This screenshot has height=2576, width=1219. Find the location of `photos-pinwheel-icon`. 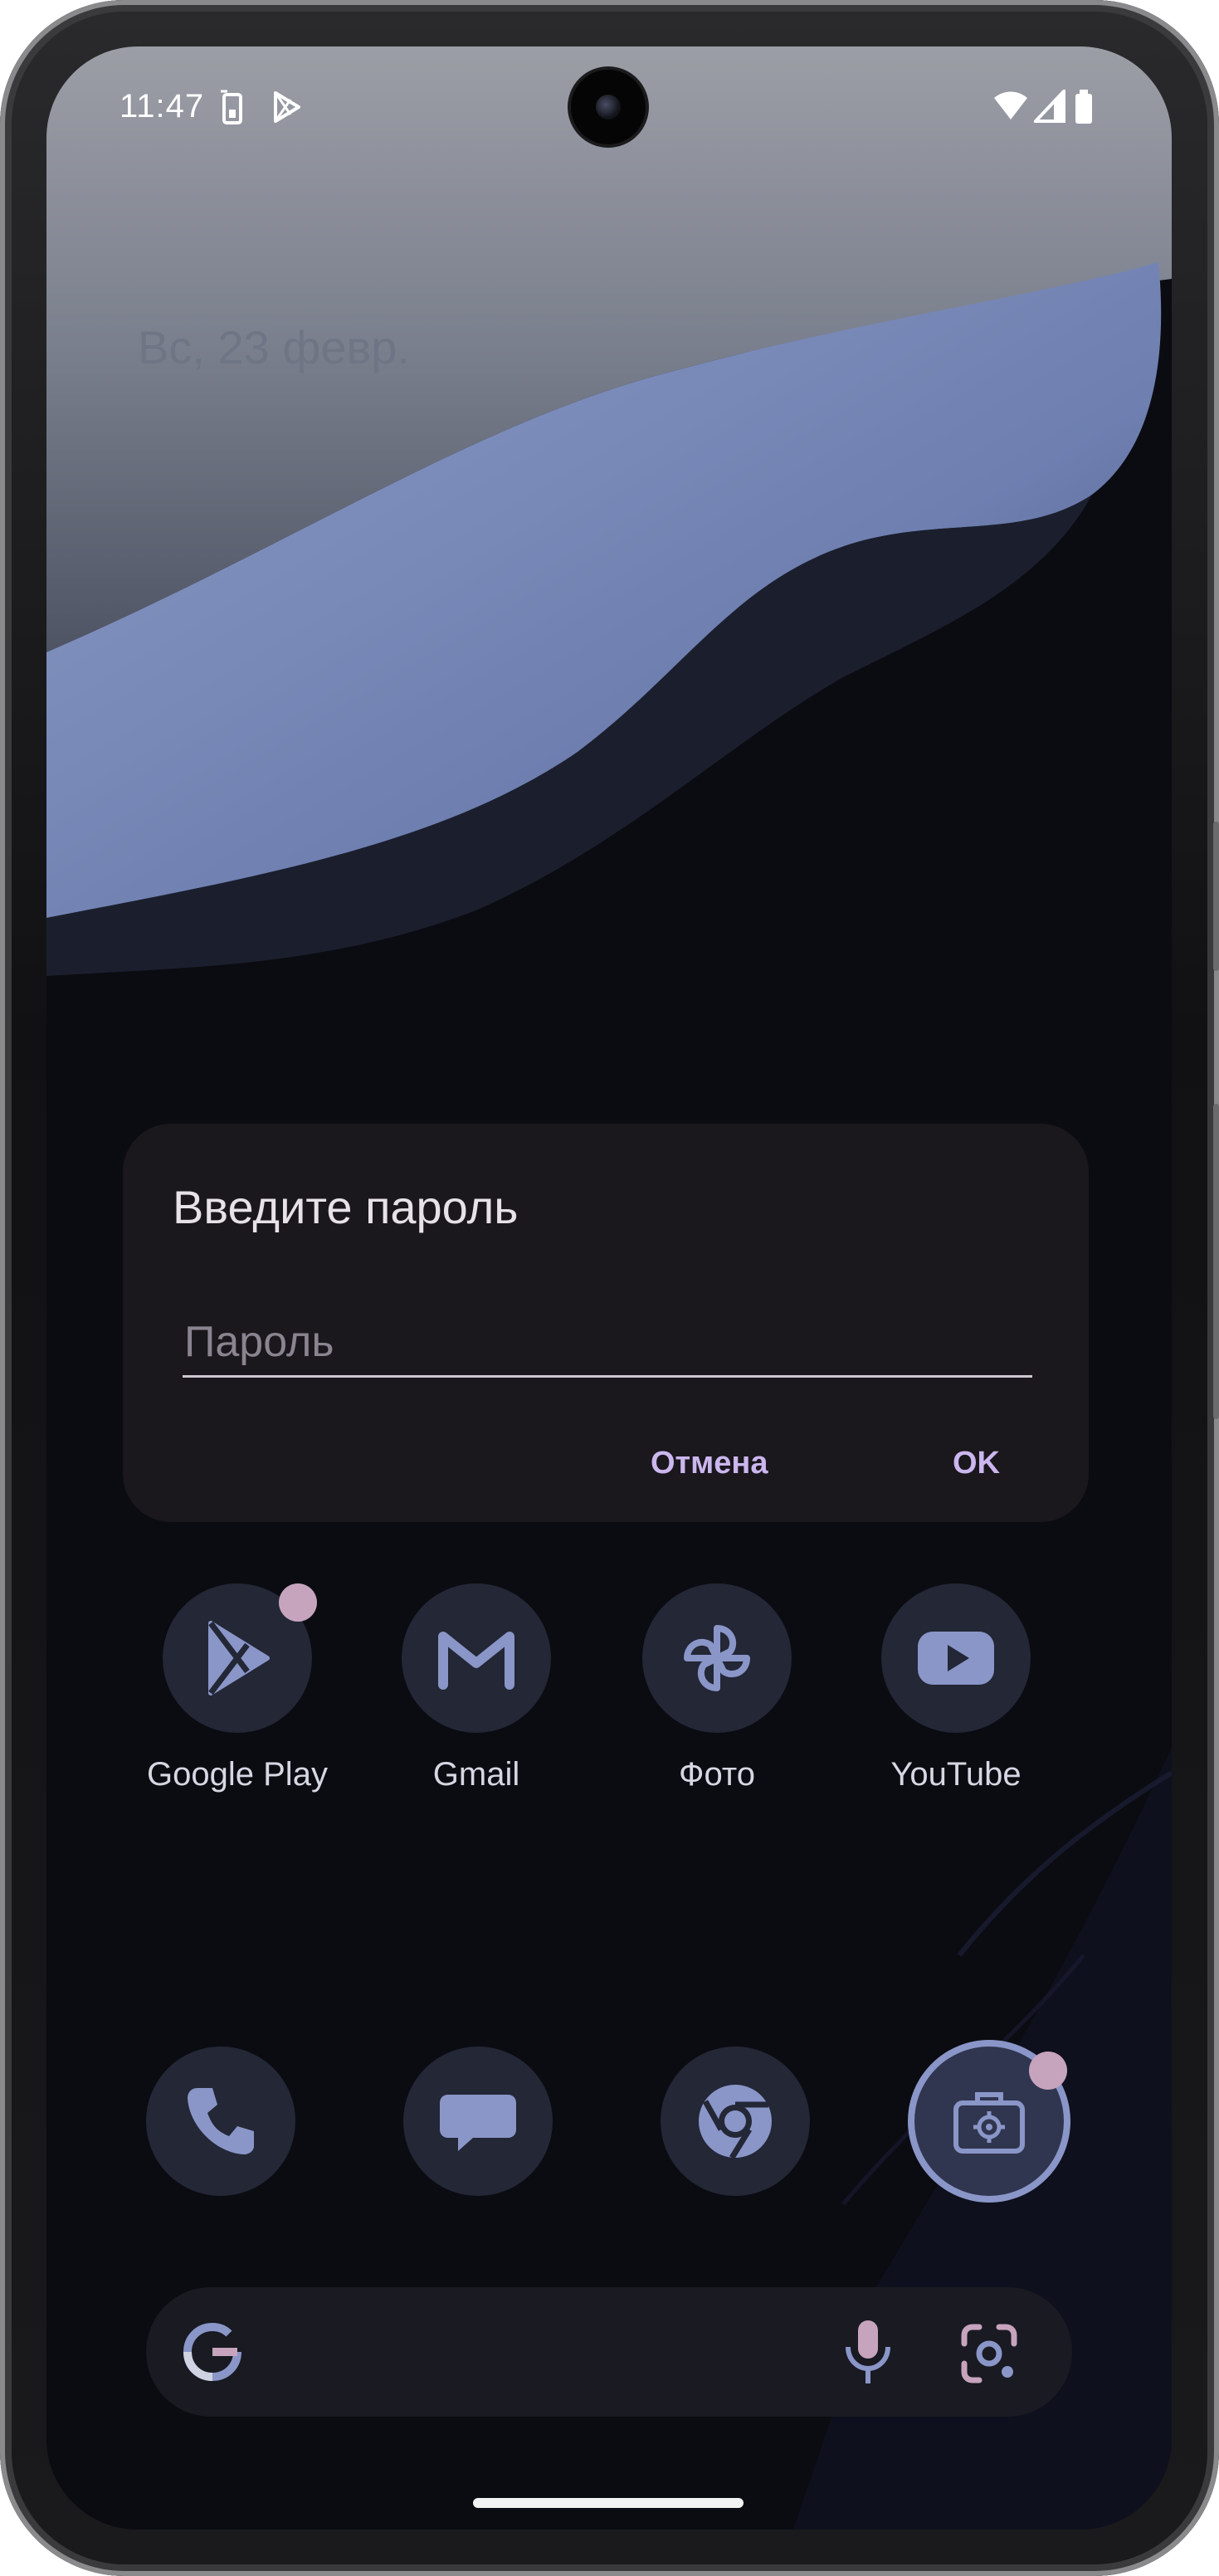

photos-pinwheel-icon is located at coordinates (717, 1658).